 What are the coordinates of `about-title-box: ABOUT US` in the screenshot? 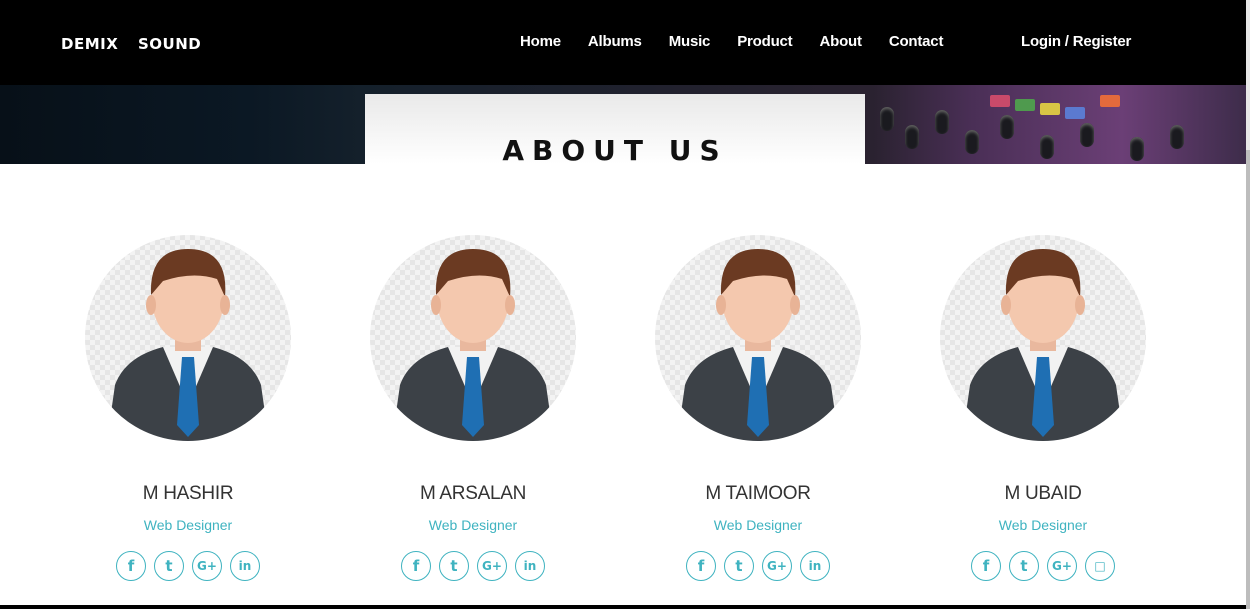 It's located at (615, 130).